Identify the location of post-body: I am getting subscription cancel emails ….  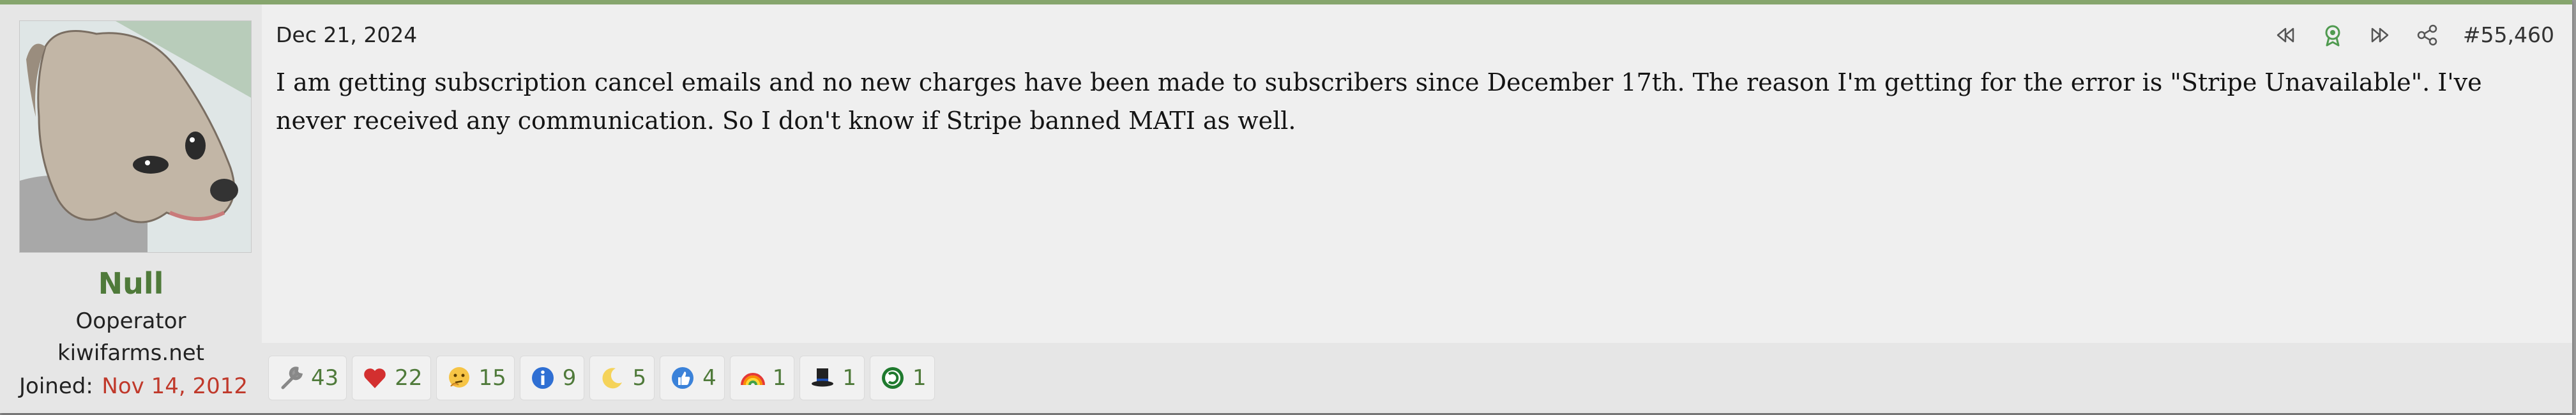
(1379, 101).